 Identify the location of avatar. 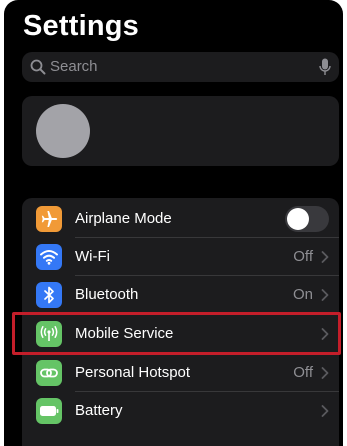
(63, 131).